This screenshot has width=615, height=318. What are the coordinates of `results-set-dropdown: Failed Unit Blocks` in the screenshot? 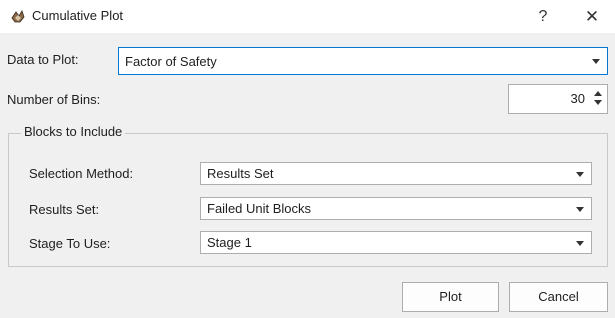 It's located at (396, 208).